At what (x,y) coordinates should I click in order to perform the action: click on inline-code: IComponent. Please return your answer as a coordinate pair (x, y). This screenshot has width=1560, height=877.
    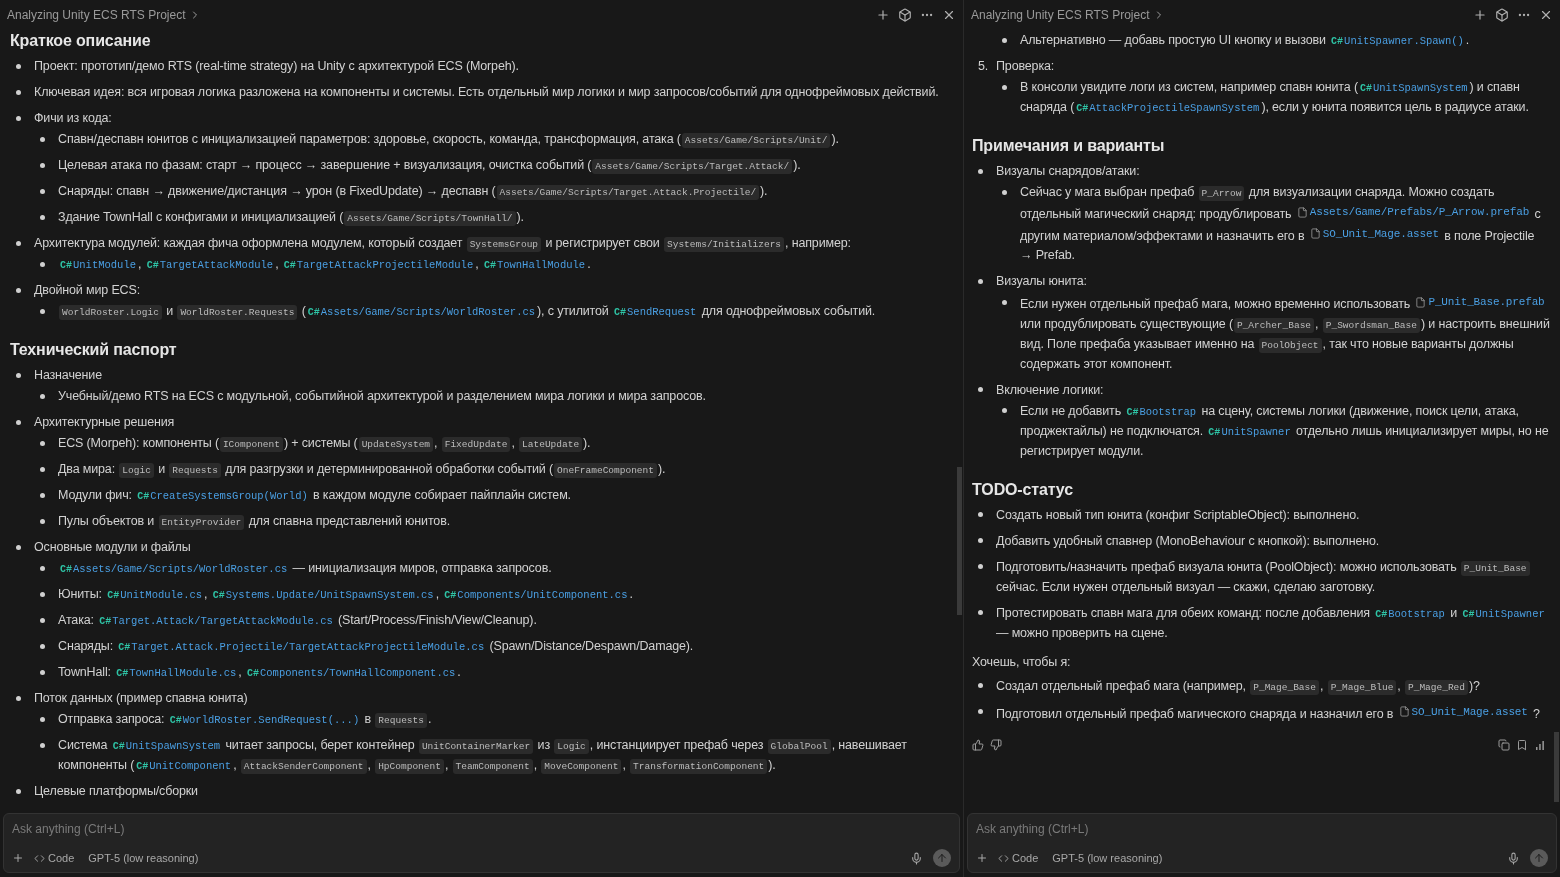
    Looking at the image, I should click on (251, 444).